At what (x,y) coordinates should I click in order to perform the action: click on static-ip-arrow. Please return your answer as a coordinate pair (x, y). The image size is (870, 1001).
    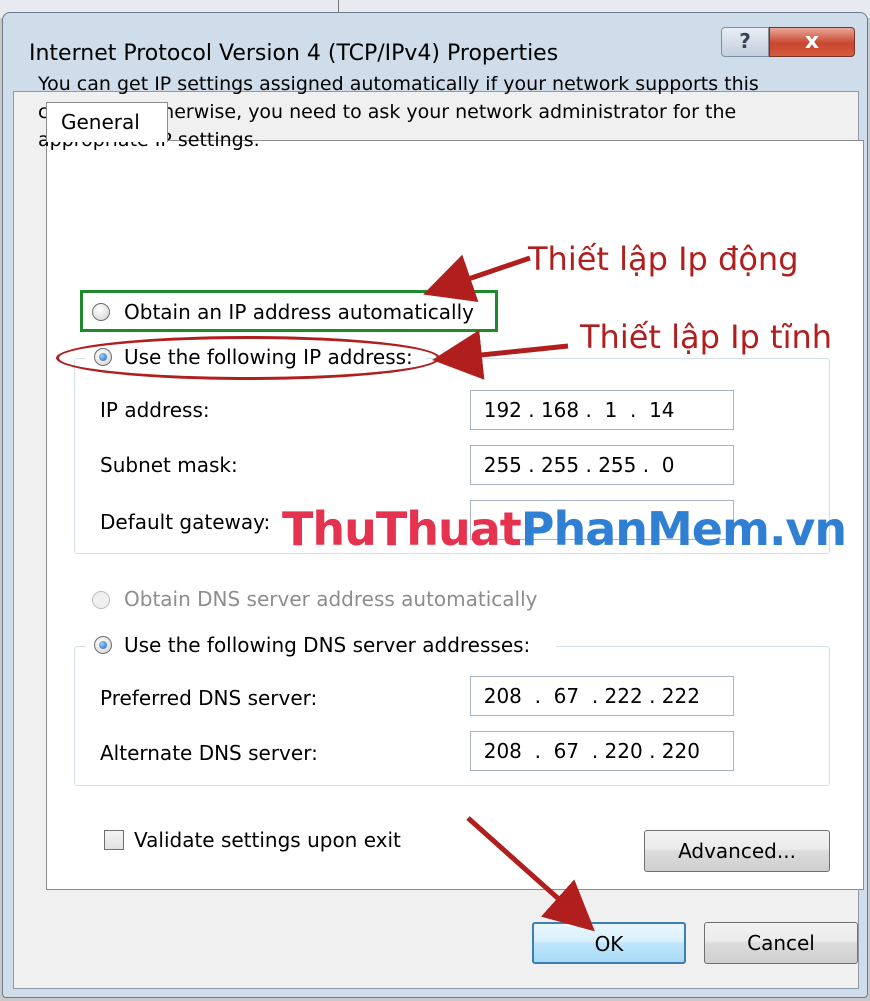
    Looking at the image, I should click on (500, 355).